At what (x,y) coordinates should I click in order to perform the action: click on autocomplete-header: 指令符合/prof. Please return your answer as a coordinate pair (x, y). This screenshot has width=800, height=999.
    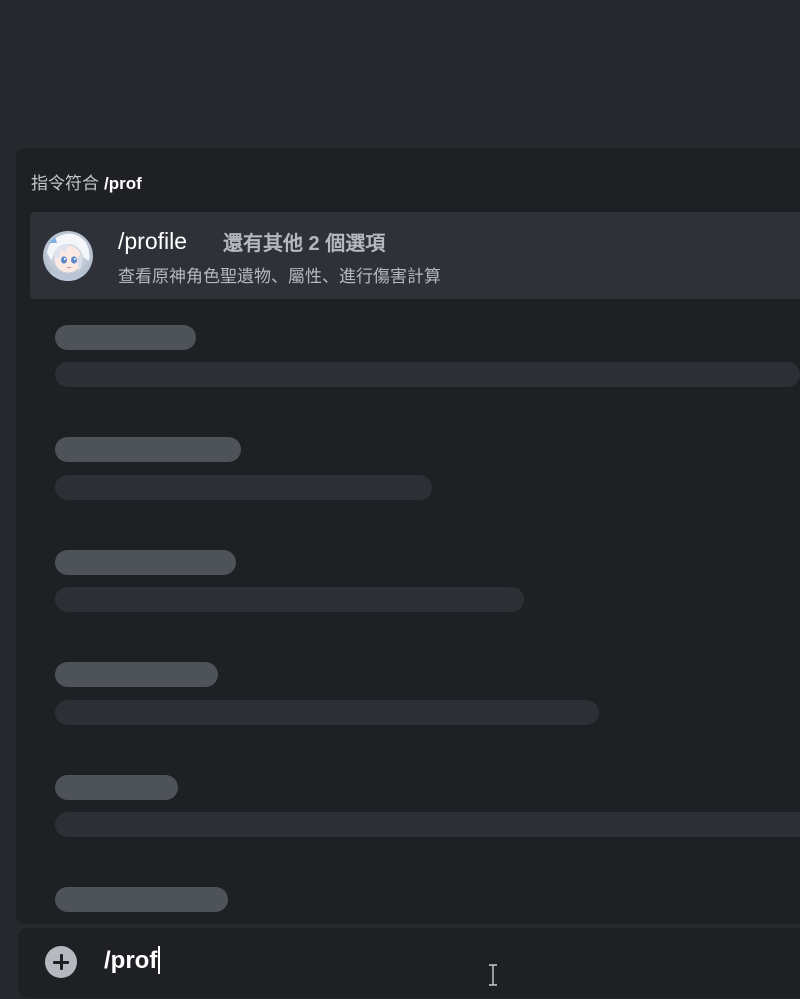
    Looking at the image, I should click on (86, 181).